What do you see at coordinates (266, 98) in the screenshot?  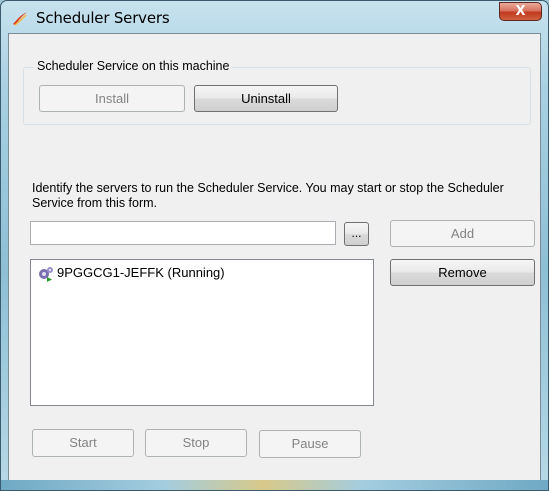 I see `uninstall-button: Uninstall` at bounding box center [266, 98].